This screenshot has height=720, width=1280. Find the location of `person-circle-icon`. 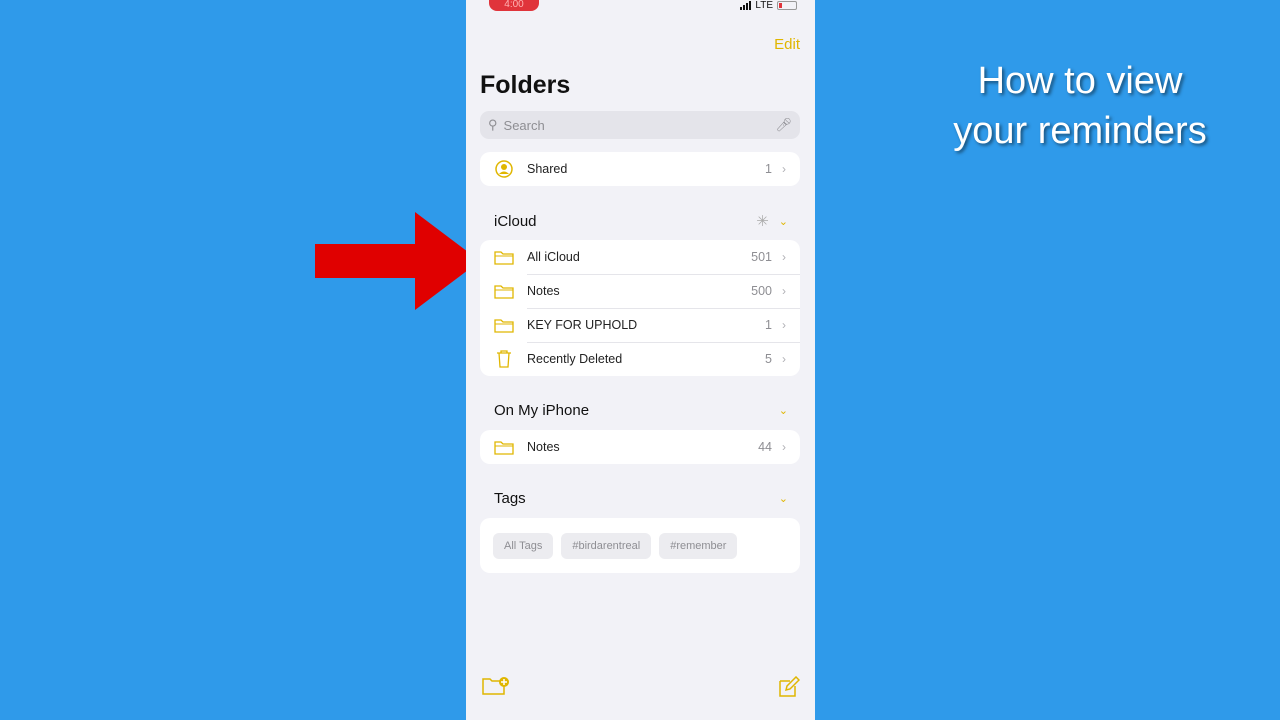

person-circle-icon is located at coordinates (504, 169).